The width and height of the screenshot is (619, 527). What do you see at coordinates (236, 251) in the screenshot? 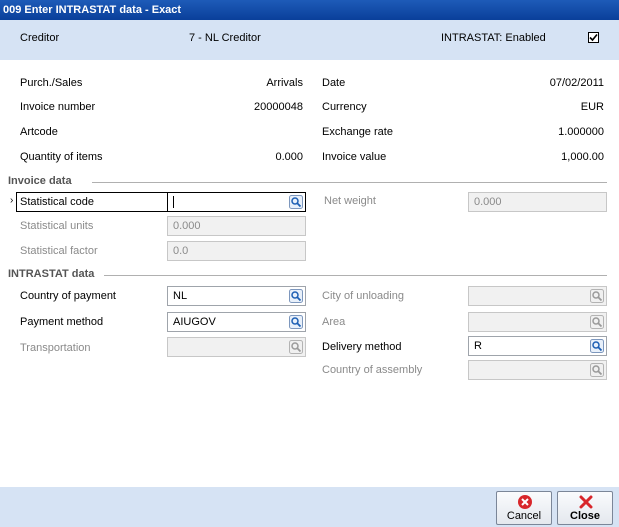
I see `statistical-factor-input: 0.0` at bounding box center [236, 251].